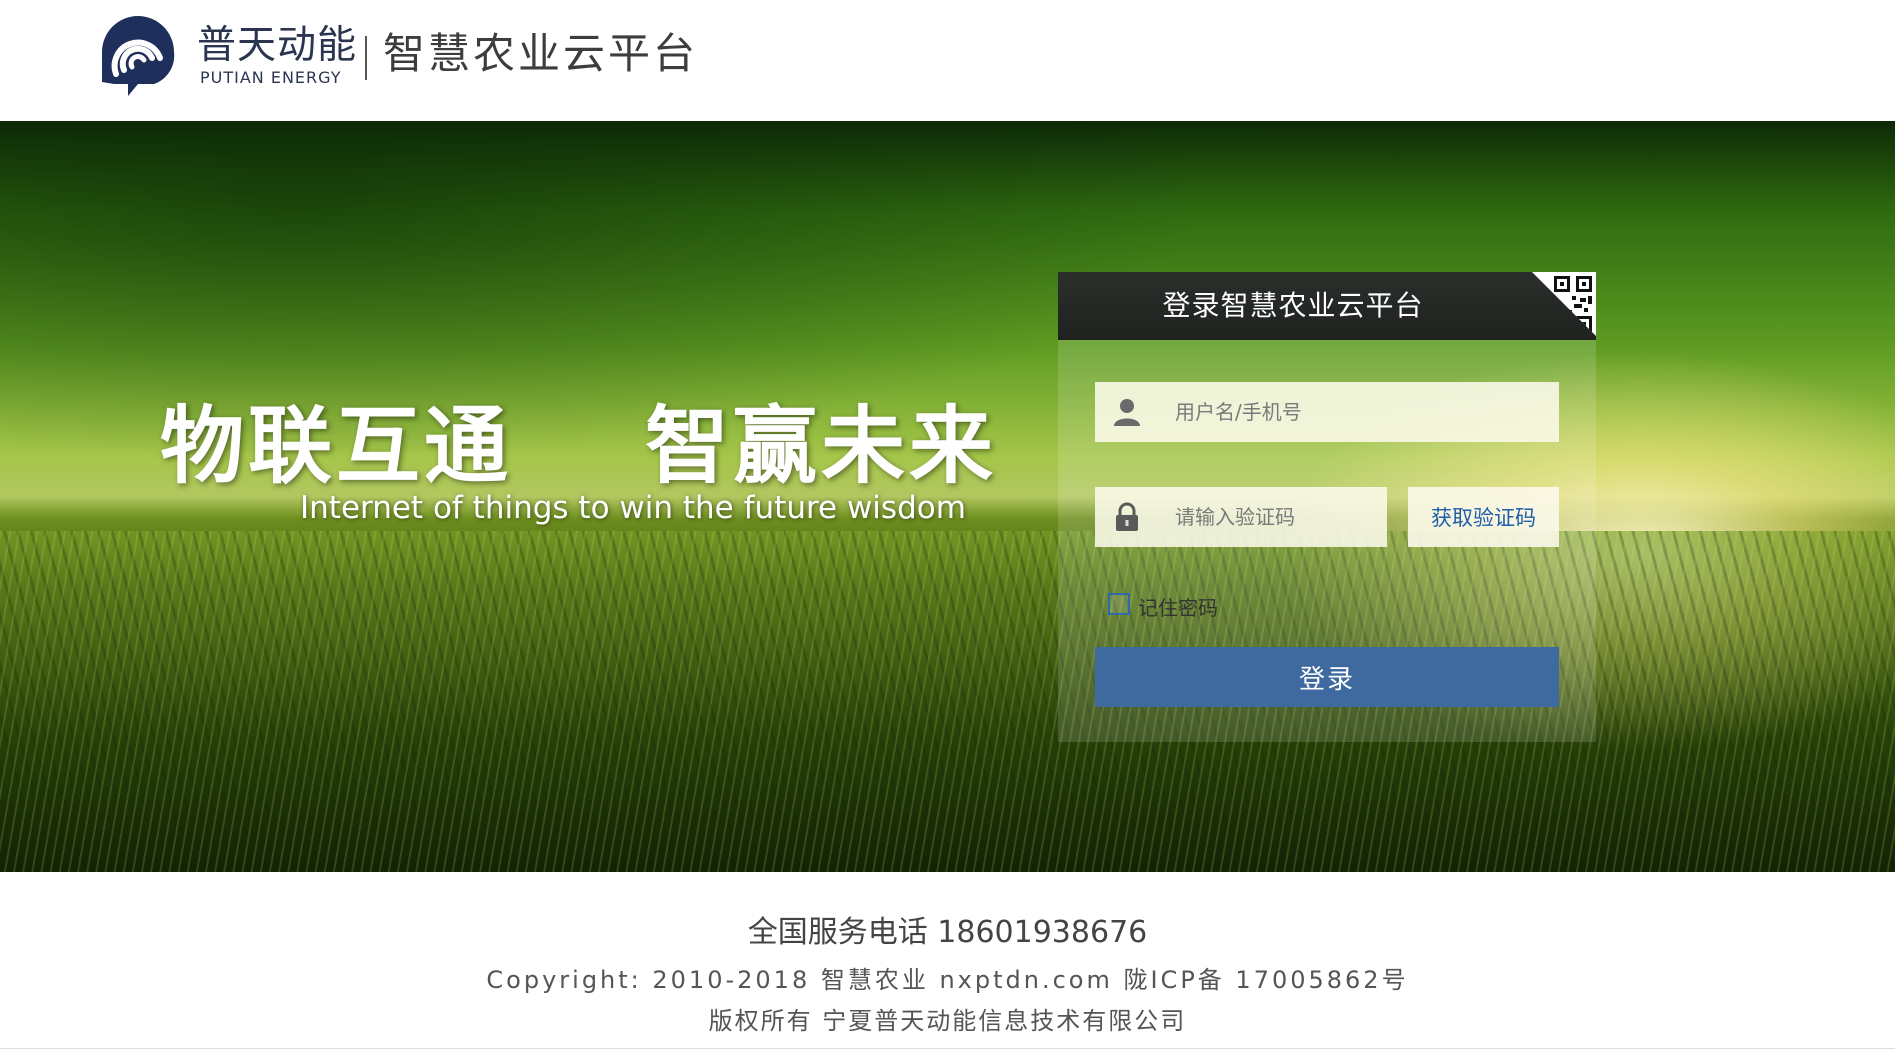  I want to click on putian-logo-icon, so click(138, 55).